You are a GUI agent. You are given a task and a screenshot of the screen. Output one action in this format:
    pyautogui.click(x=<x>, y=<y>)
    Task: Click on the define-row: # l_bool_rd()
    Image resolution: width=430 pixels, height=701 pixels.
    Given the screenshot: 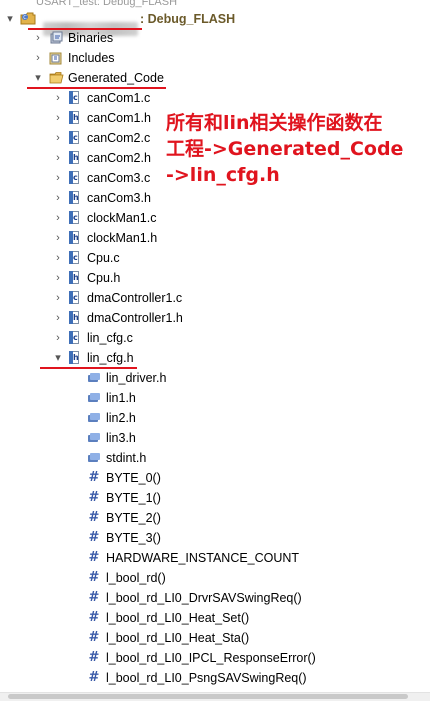 What is the action you would take?
    pyautogui.click(x=215, y=578)
    